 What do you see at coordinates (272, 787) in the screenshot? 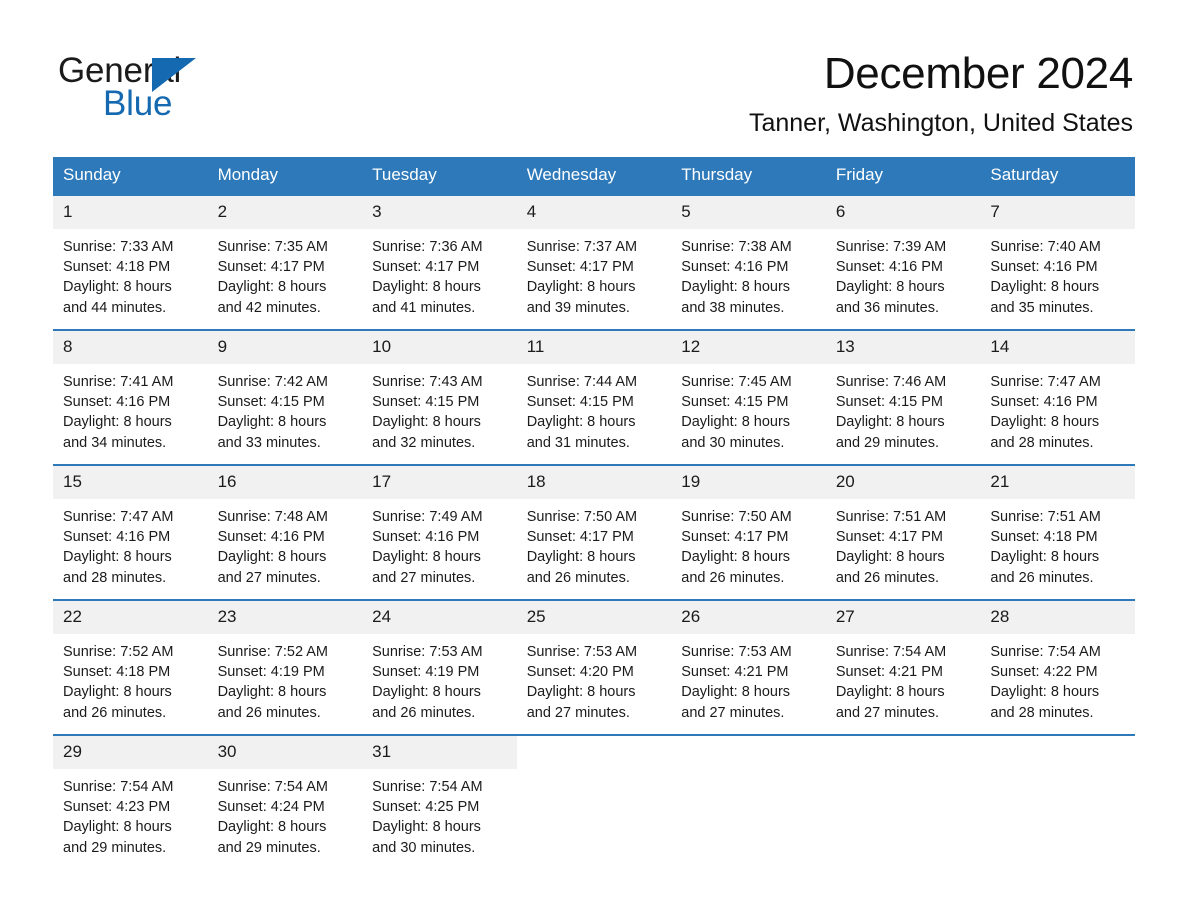
I see `sunrise-text: Sunrise: 7:54 AM` at bounding box center [272, 787].